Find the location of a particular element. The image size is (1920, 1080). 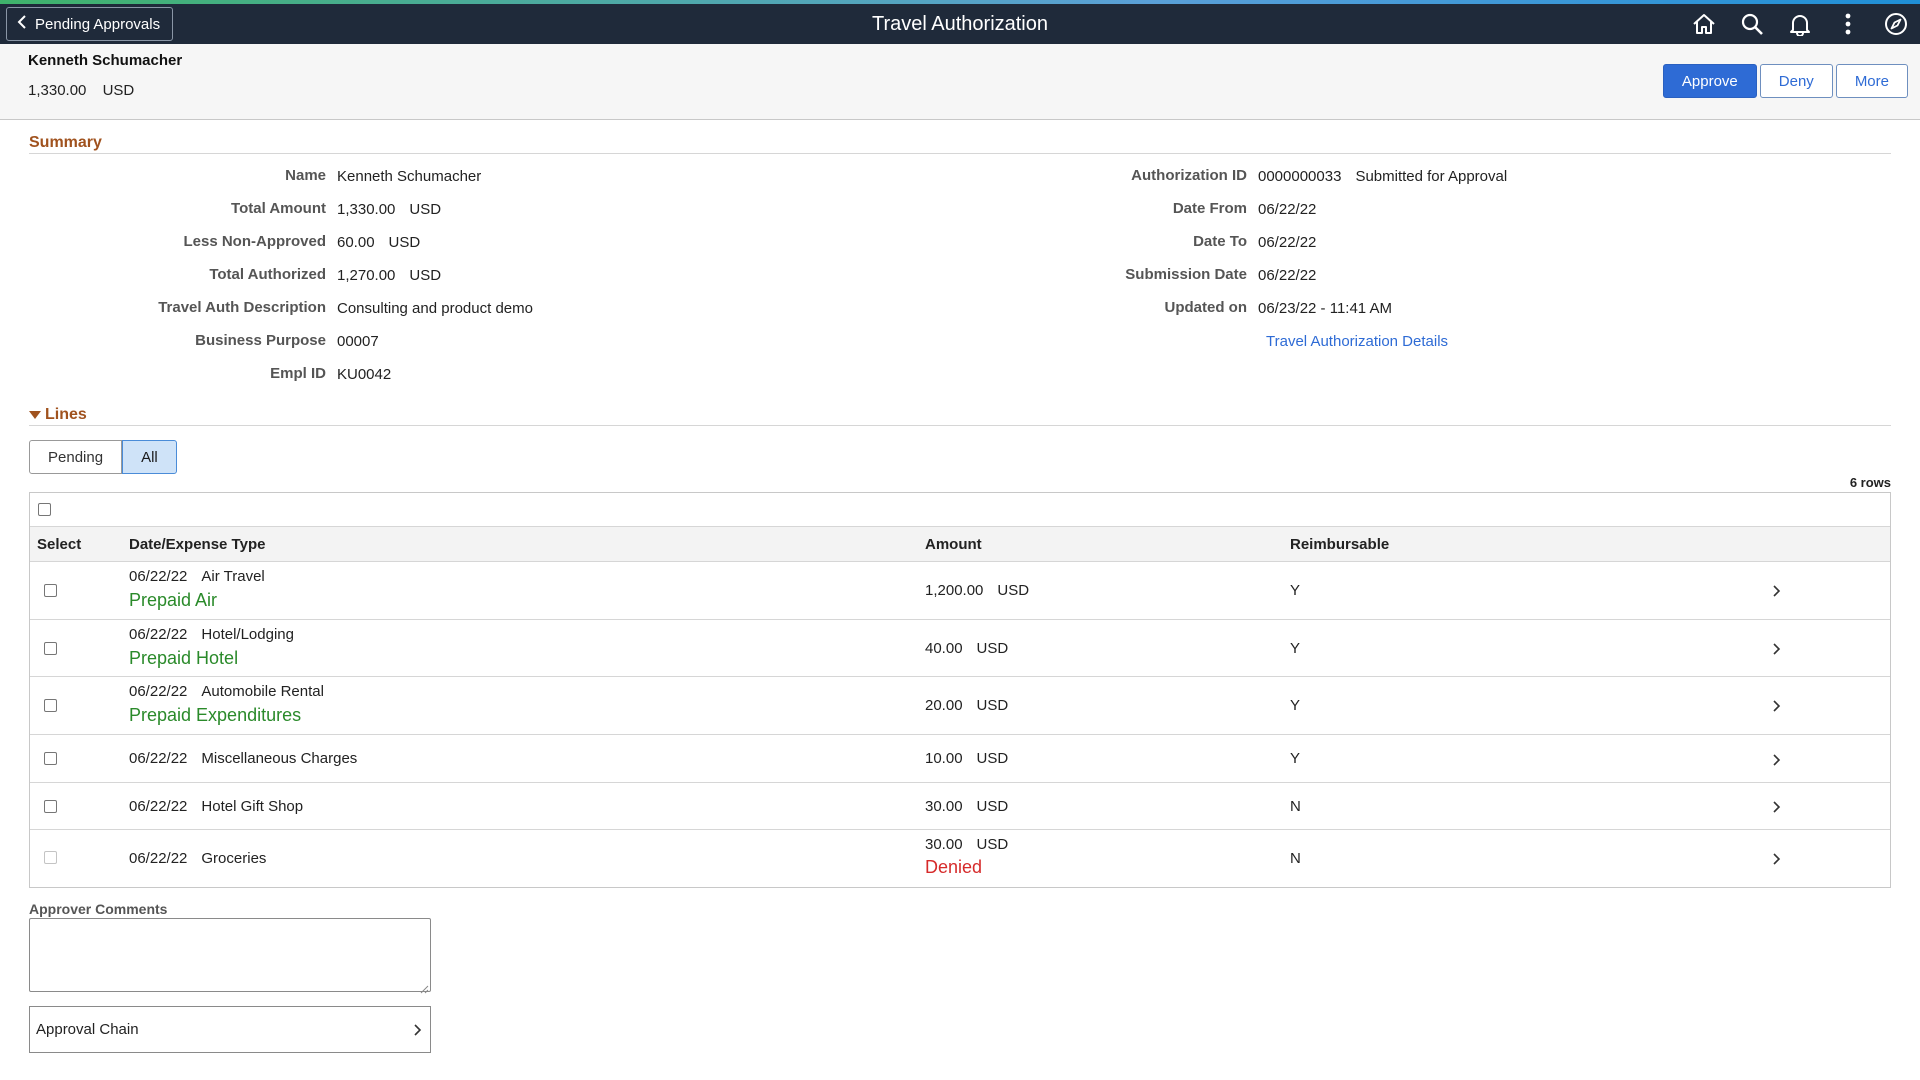

field-value-business-purpose: 00007 is located at coordinates (358, 341).